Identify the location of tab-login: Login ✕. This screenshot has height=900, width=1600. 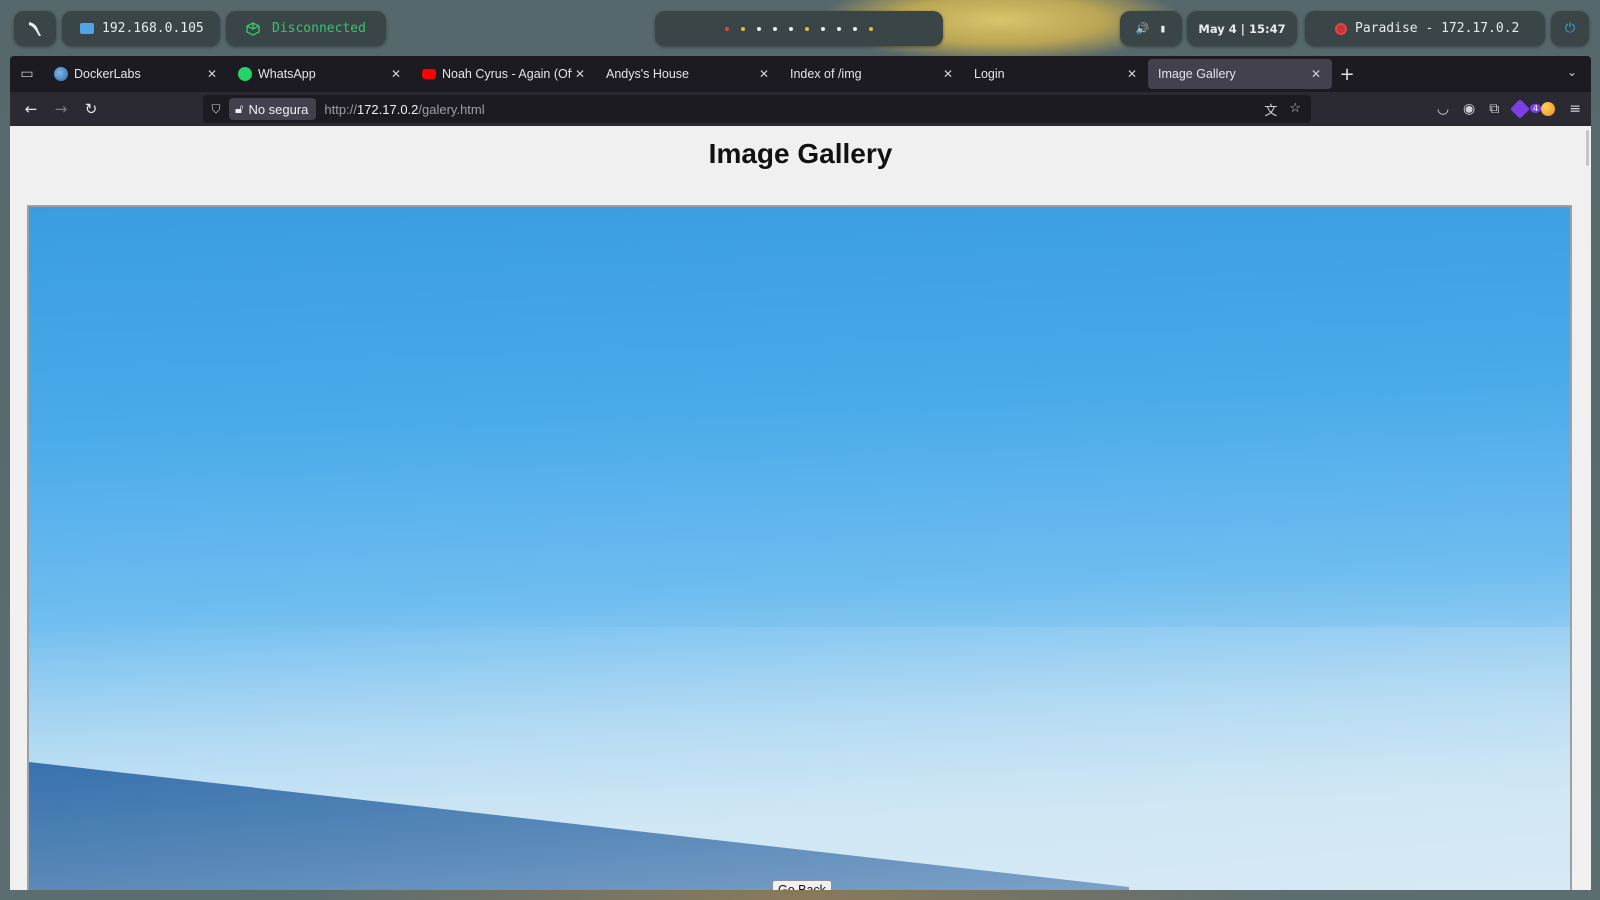
(1056, 74).